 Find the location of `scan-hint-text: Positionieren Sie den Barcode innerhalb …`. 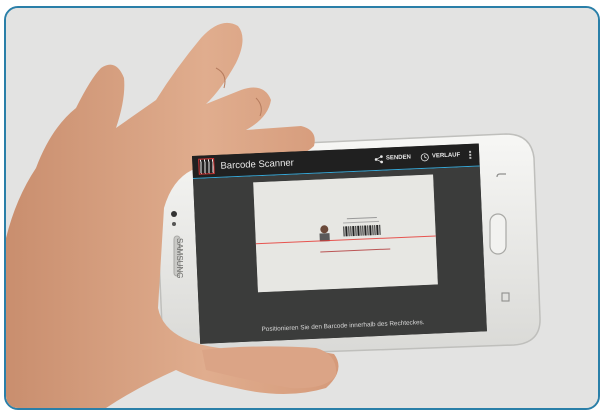

scan-hint-text: Positionieren Sie den Barcode innerhalb … is located at coordinates (343, 326).